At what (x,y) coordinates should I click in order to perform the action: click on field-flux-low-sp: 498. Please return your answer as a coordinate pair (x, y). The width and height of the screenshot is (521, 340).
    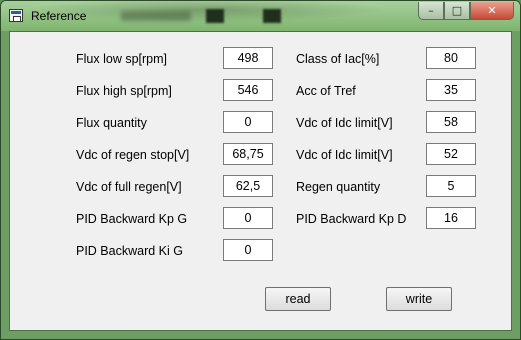
    Looking at the image, I should click on (248, 58).